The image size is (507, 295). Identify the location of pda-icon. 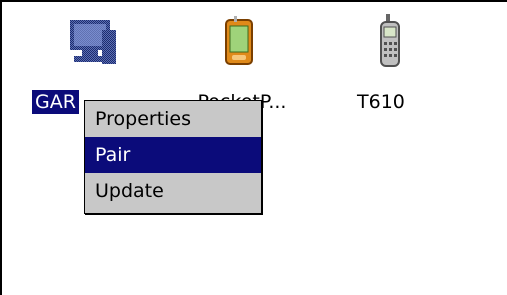
(242, 33).